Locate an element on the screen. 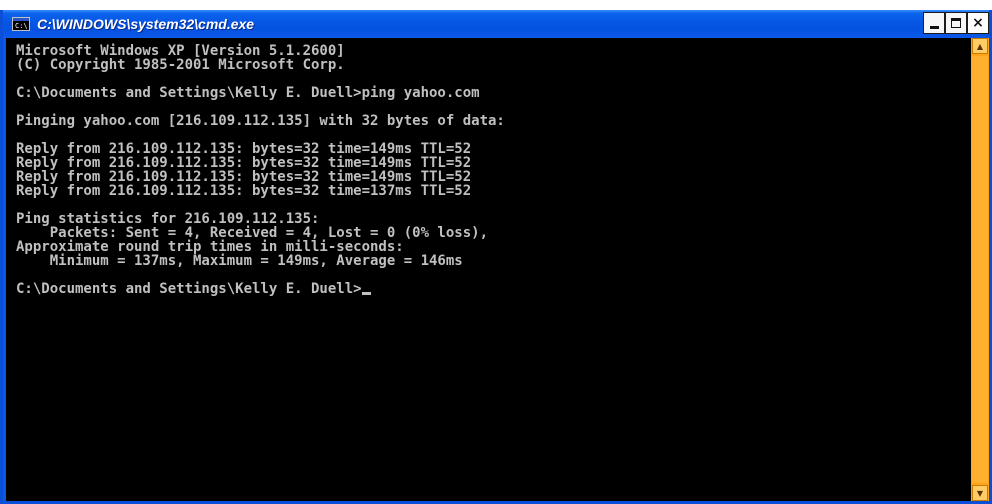 The height and width of the screenshot is (504, 992). scroll-down-arrow-icon: ▼ is located at coordinates (980, 493).